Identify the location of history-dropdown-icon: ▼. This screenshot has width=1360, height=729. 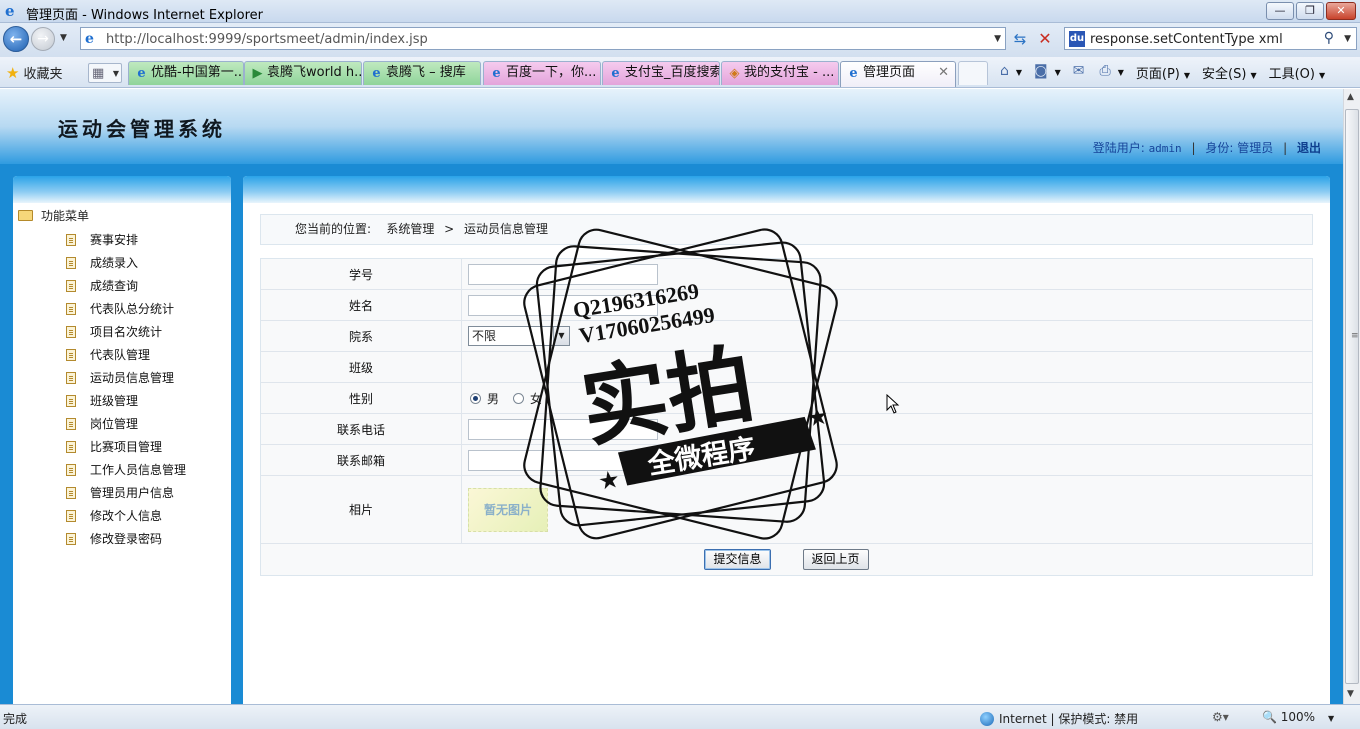
(63, 38).